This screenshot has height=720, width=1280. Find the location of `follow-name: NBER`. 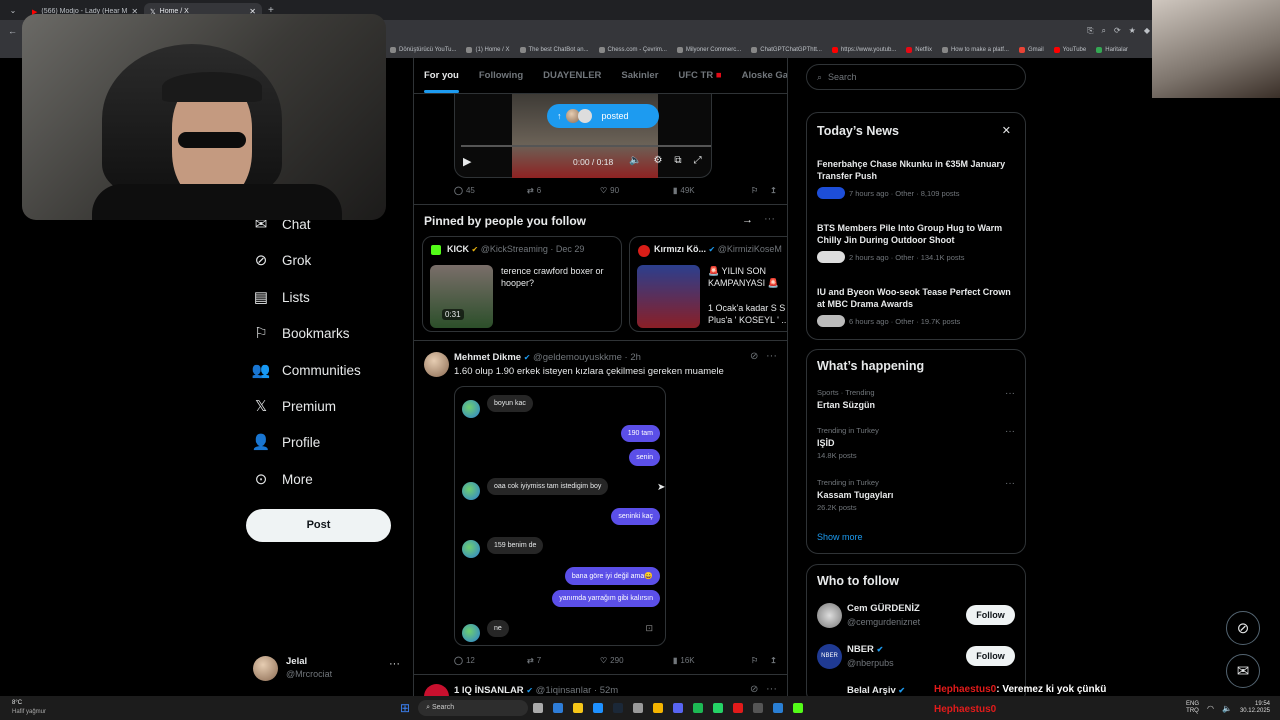

follow-name: NBER is located at coordinates (860, 649).